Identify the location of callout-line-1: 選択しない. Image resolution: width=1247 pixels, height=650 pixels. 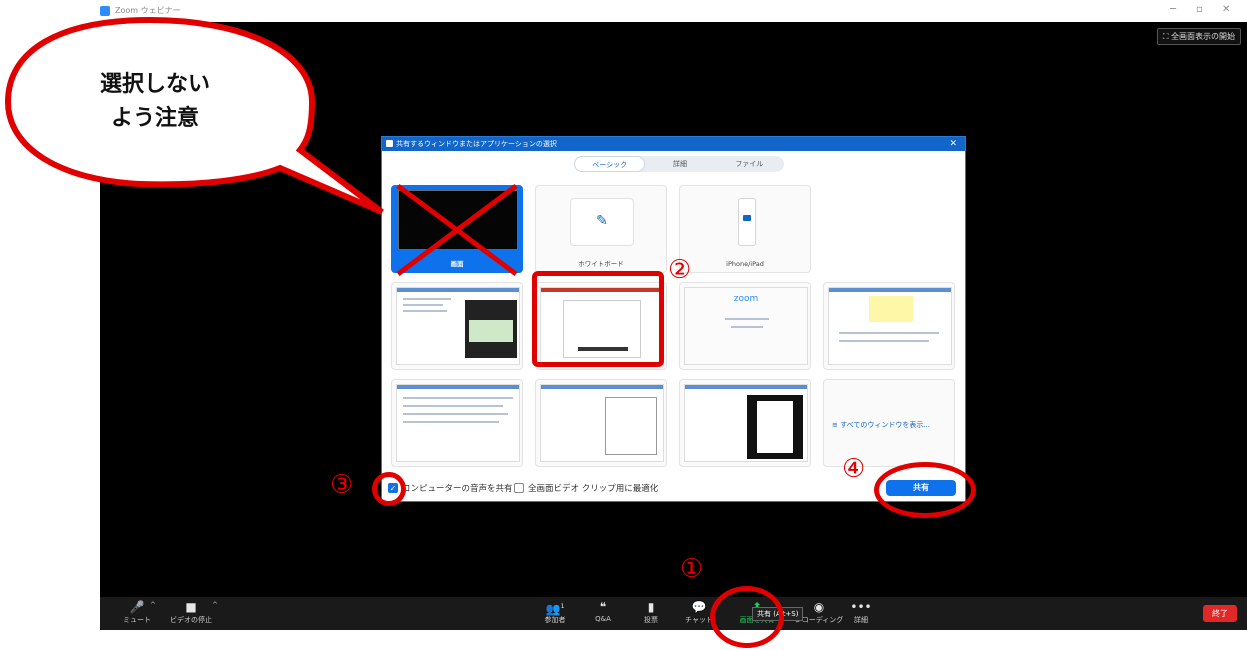
(154, 84).